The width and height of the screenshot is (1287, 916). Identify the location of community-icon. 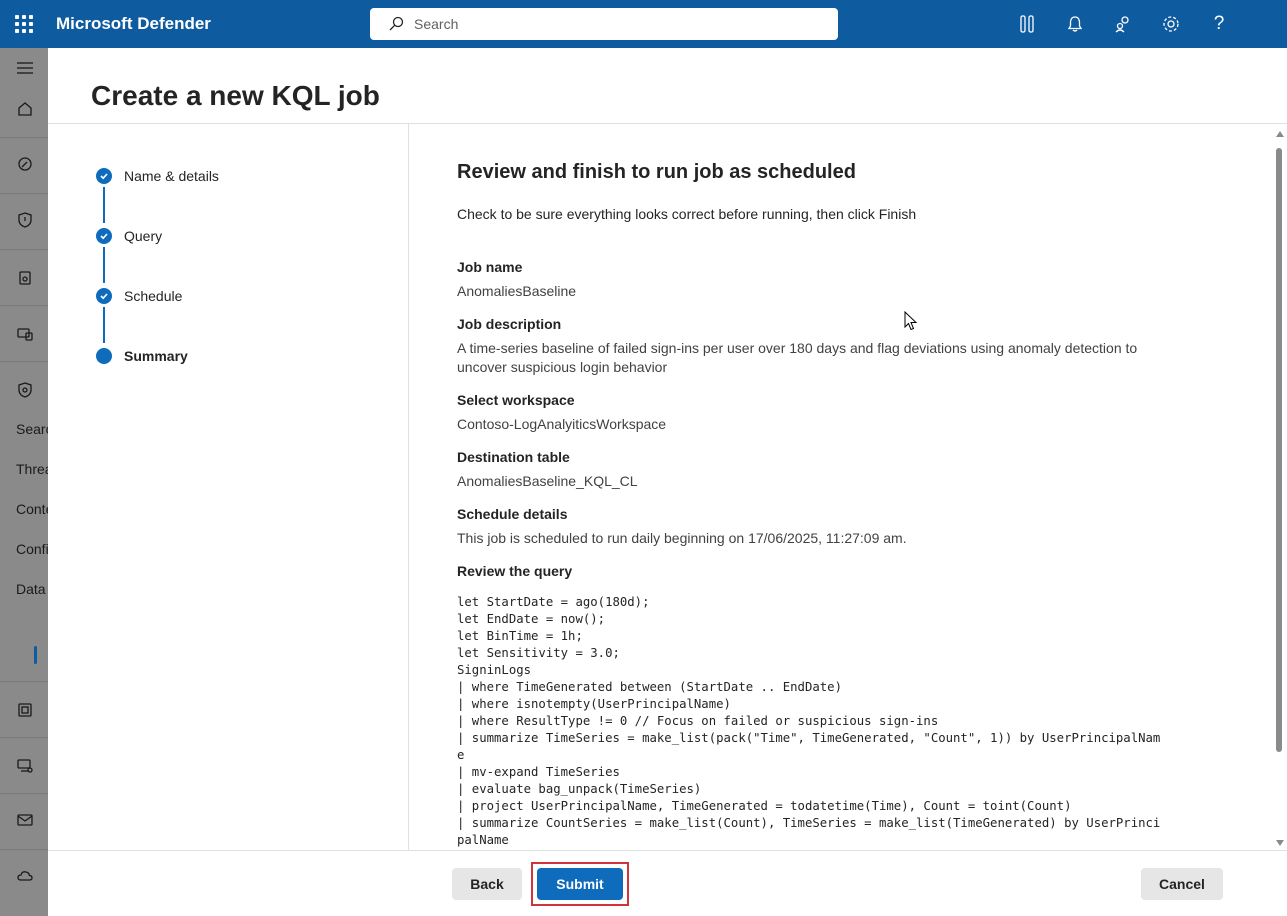
(1123, 24).